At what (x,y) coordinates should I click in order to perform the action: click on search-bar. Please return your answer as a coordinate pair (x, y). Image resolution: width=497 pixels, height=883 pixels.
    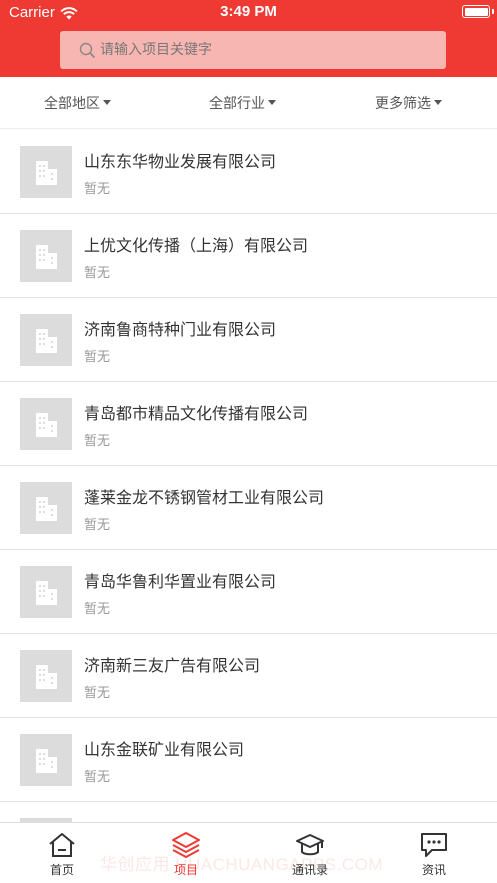
    Looking at the image, I should click on (253, 50).